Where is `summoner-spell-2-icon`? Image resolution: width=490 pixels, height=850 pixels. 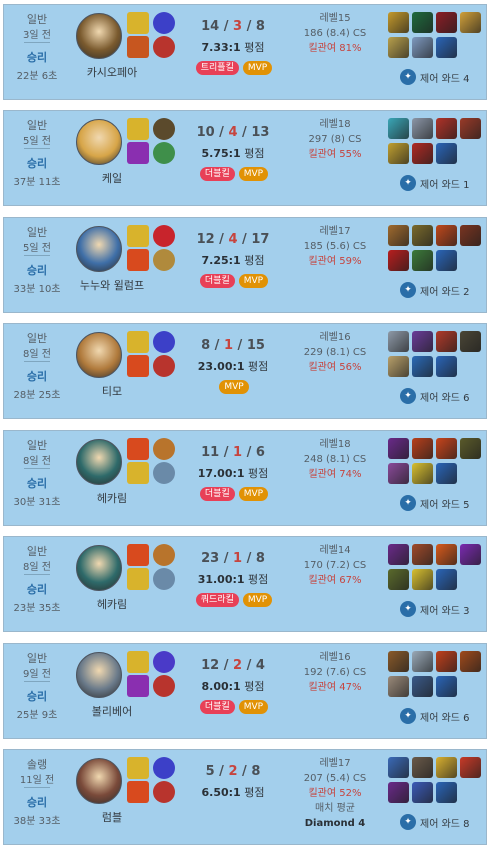
summoner-spell-2-icon is located at coordinates (138, 473).